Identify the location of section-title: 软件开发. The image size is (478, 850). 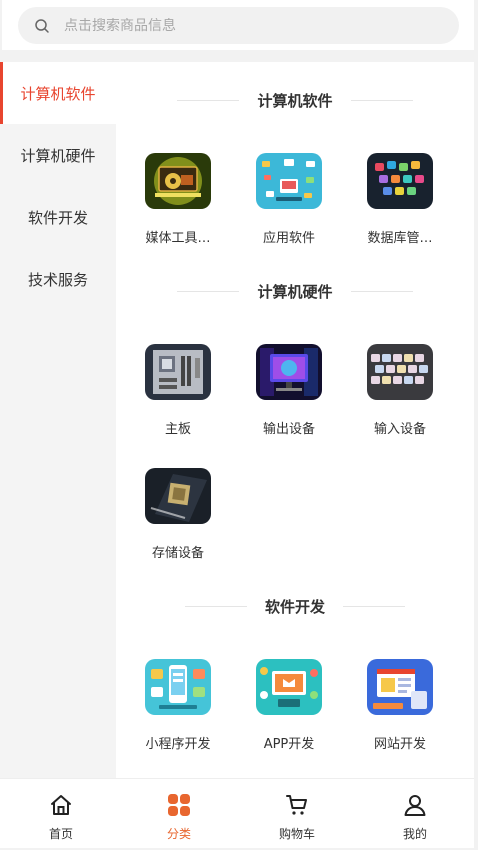
(295, 606).